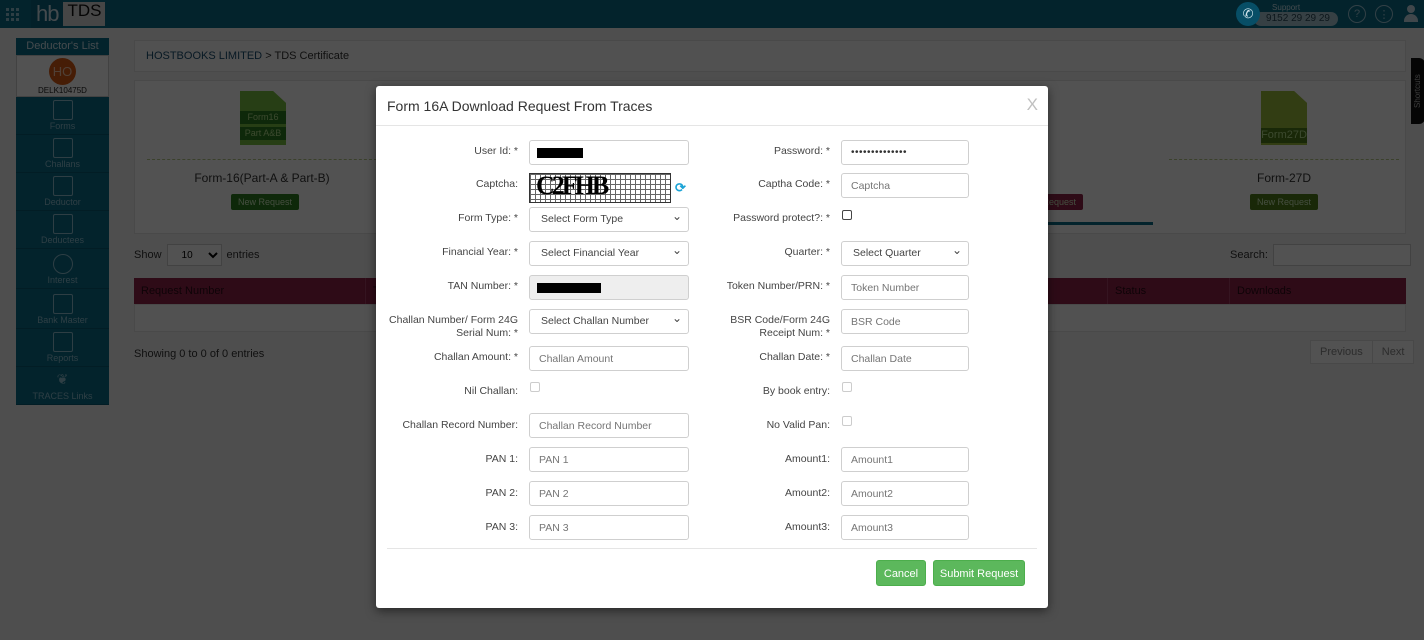 This screenshot has width=1424, height=640. Describe the element at coordinates (496, 184) in the screenshot. I see `captcha-label: Captcha:` at that location.